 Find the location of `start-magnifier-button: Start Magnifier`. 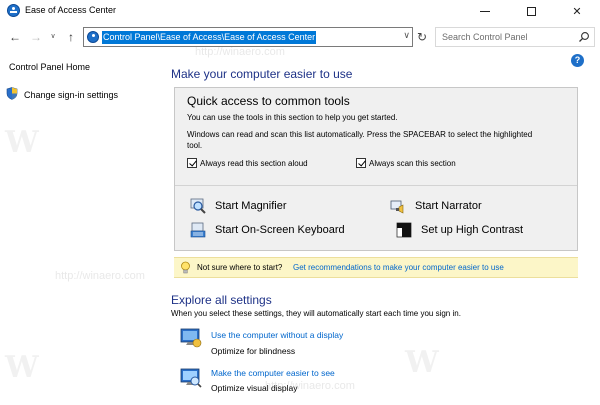

start-magnifier-button: Start Magnifier is located at coordinates (238, 206).